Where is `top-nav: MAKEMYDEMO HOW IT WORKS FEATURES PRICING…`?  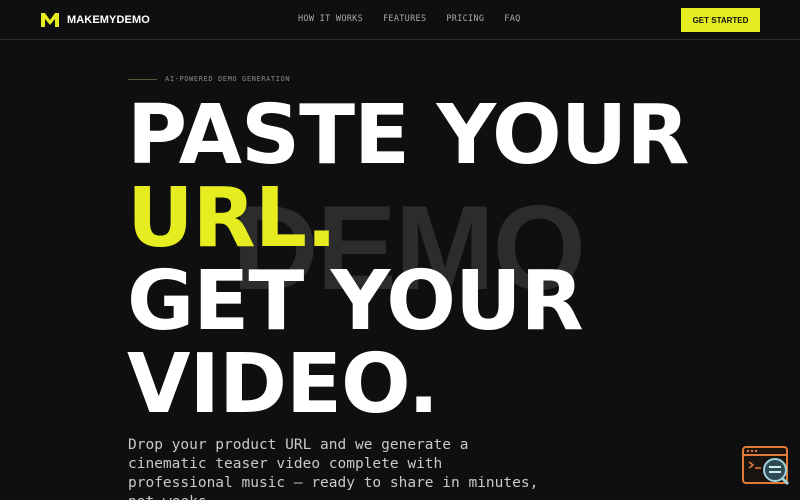
top-nav: MAKEMYDEMO HOW IT WORKS FEATURES PRICING… is located at coordinates (400, 20).